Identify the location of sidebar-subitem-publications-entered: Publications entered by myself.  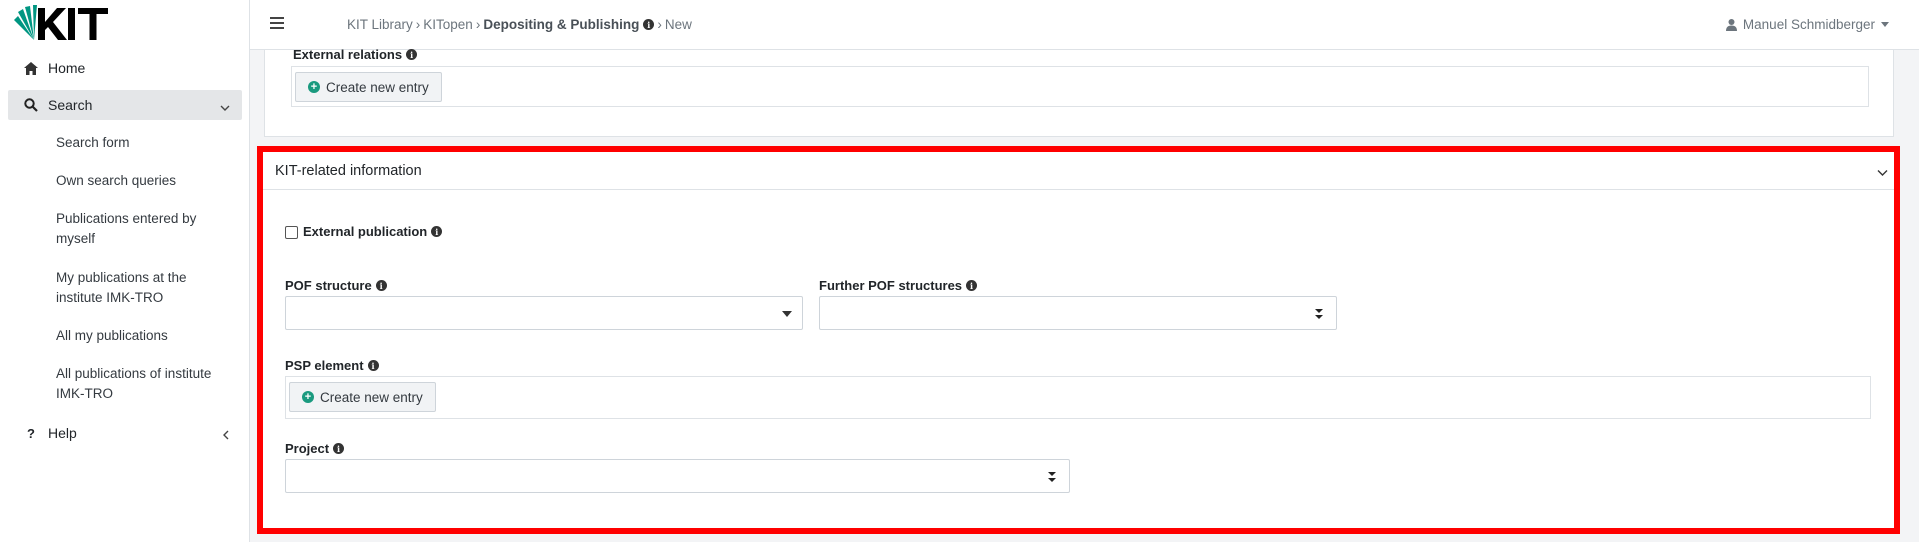
(146, 229).